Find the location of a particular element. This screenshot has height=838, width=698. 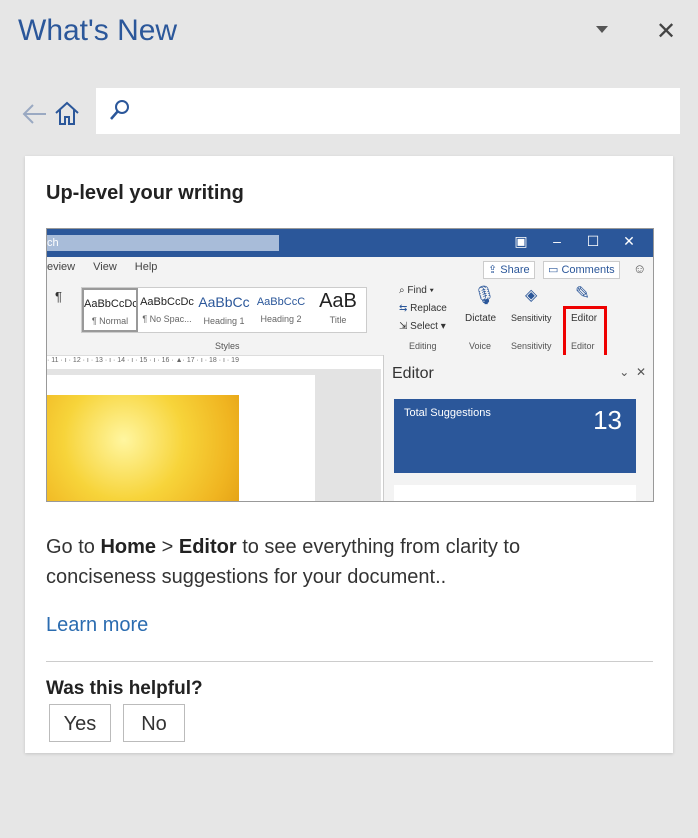

back-arrow-icon is located at coordinates (34, 114).